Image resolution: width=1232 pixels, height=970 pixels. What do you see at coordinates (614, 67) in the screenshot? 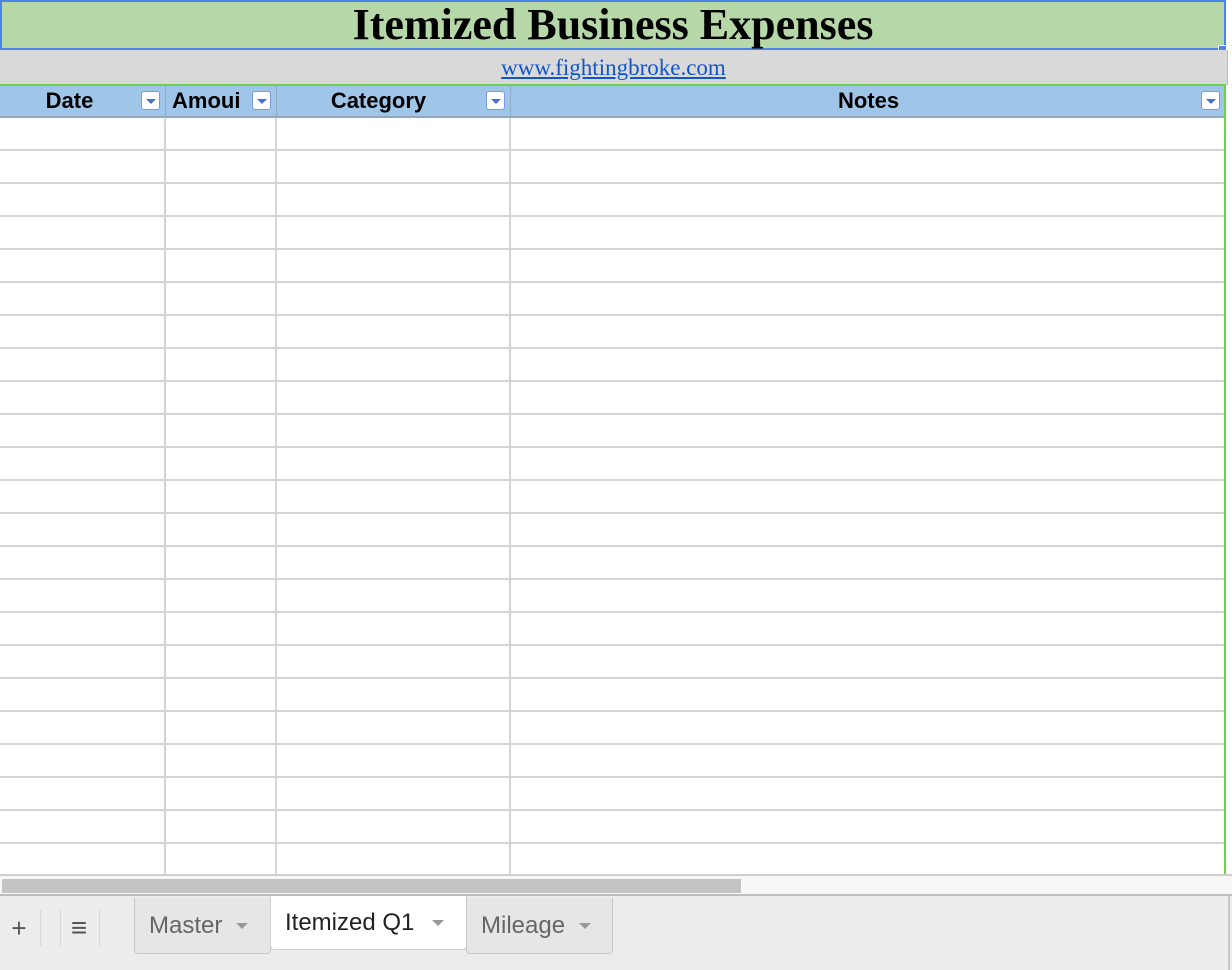
I see `link-cell: www.fightingbroke.com` at bounding box center [614, 67].